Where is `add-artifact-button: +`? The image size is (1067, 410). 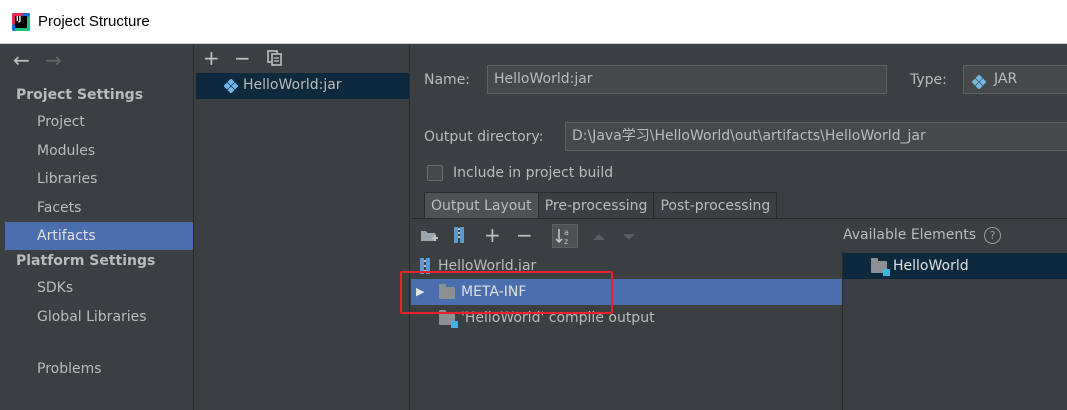
add-artifact-button: + is located at coordinates (211, 58).